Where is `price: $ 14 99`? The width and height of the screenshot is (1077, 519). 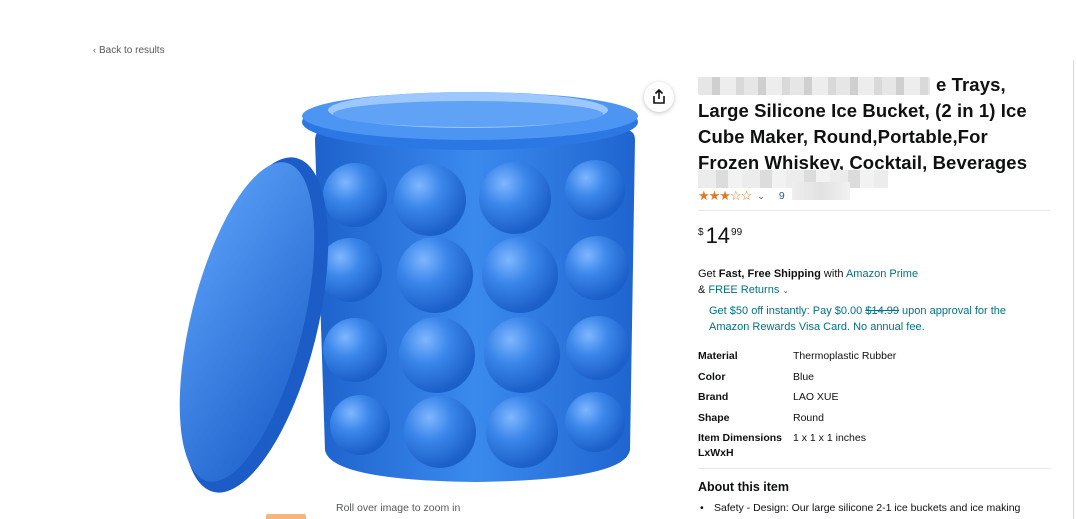 price: $ 14 99 is located at coordinates (874, 238).